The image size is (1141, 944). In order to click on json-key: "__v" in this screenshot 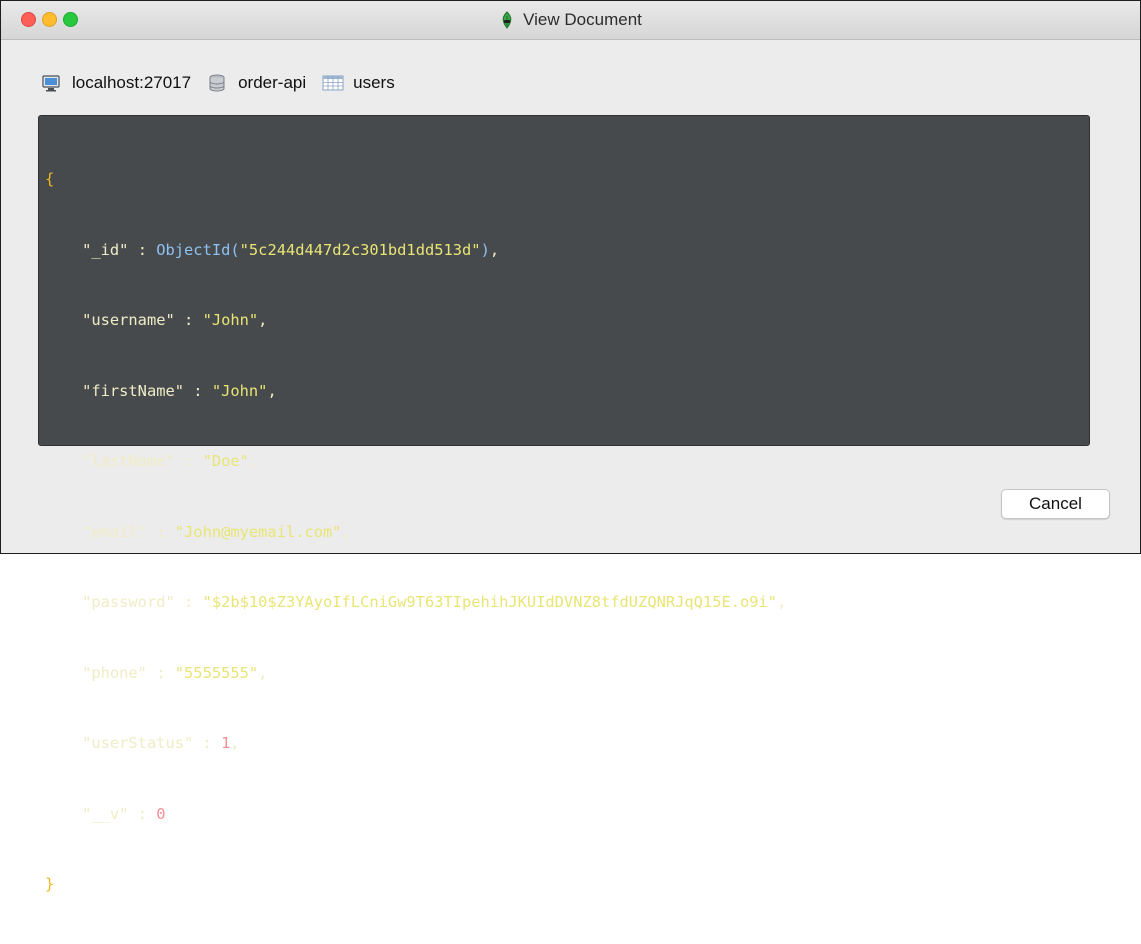, I will do `click(105, 813)`.